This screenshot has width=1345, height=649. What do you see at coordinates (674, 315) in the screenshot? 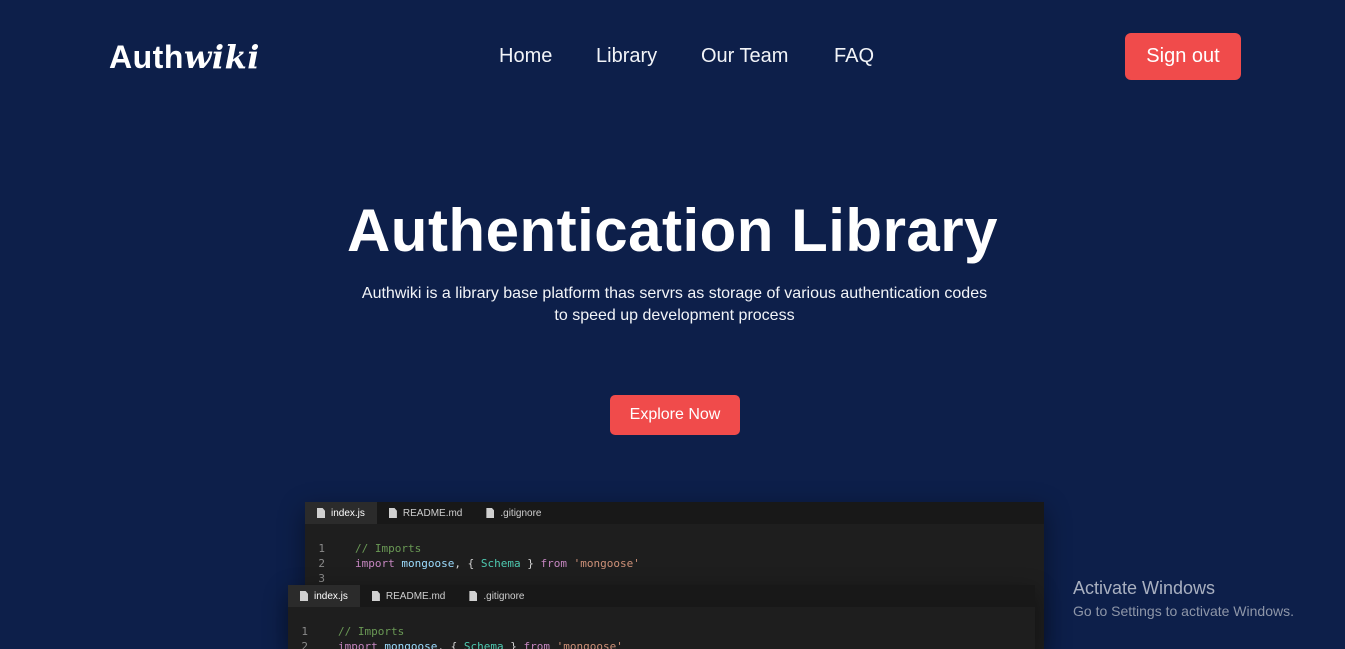
I see `hero-subtitle-line-2: to speed up development process` at bounding box center [674, 315].